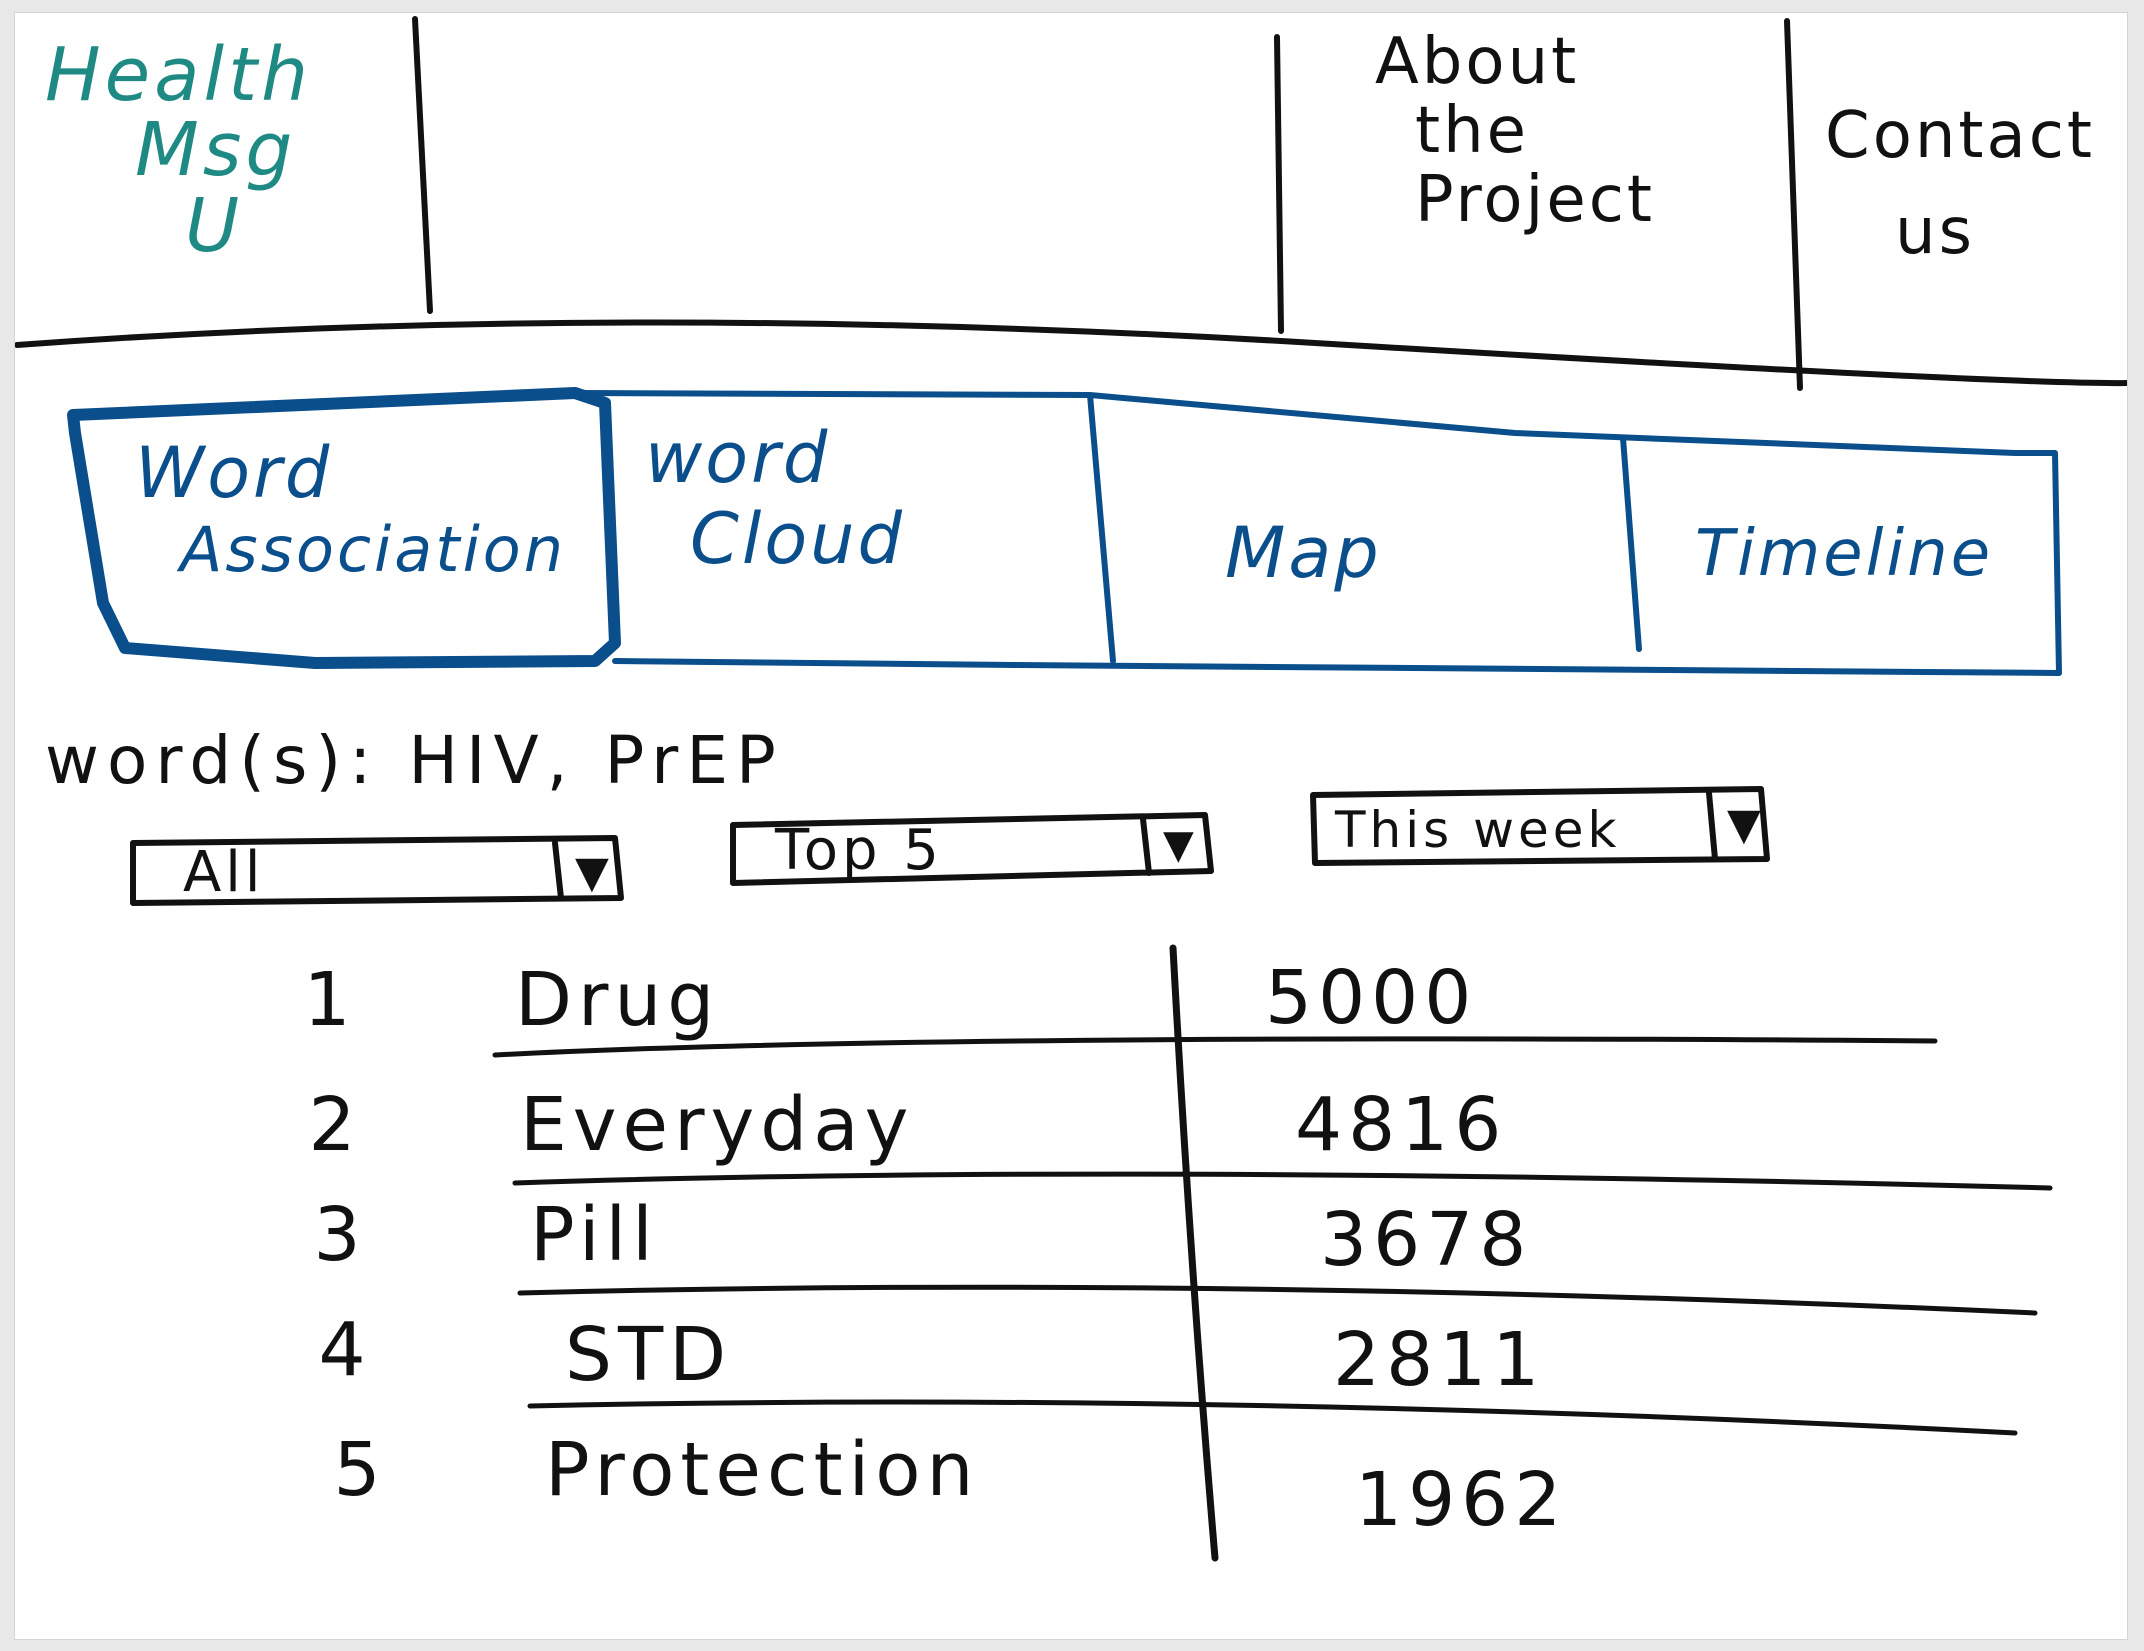 The image size is (2144, 1651). I want to click on row-rank: 2, so click(335, 1125).